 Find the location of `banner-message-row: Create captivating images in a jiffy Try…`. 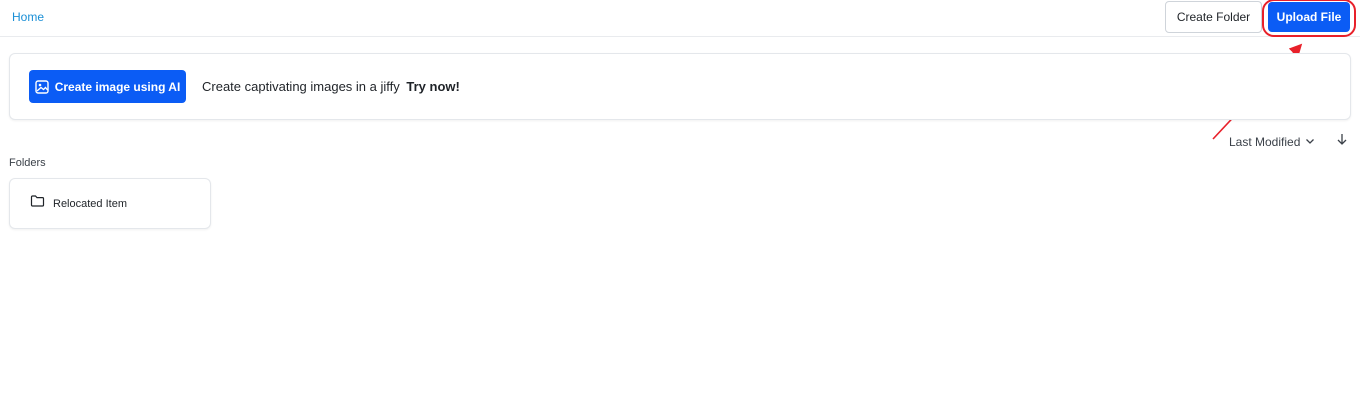

banner-message-row: Create captivating images in a jiffy Try… is located at coordinates (331, 86).